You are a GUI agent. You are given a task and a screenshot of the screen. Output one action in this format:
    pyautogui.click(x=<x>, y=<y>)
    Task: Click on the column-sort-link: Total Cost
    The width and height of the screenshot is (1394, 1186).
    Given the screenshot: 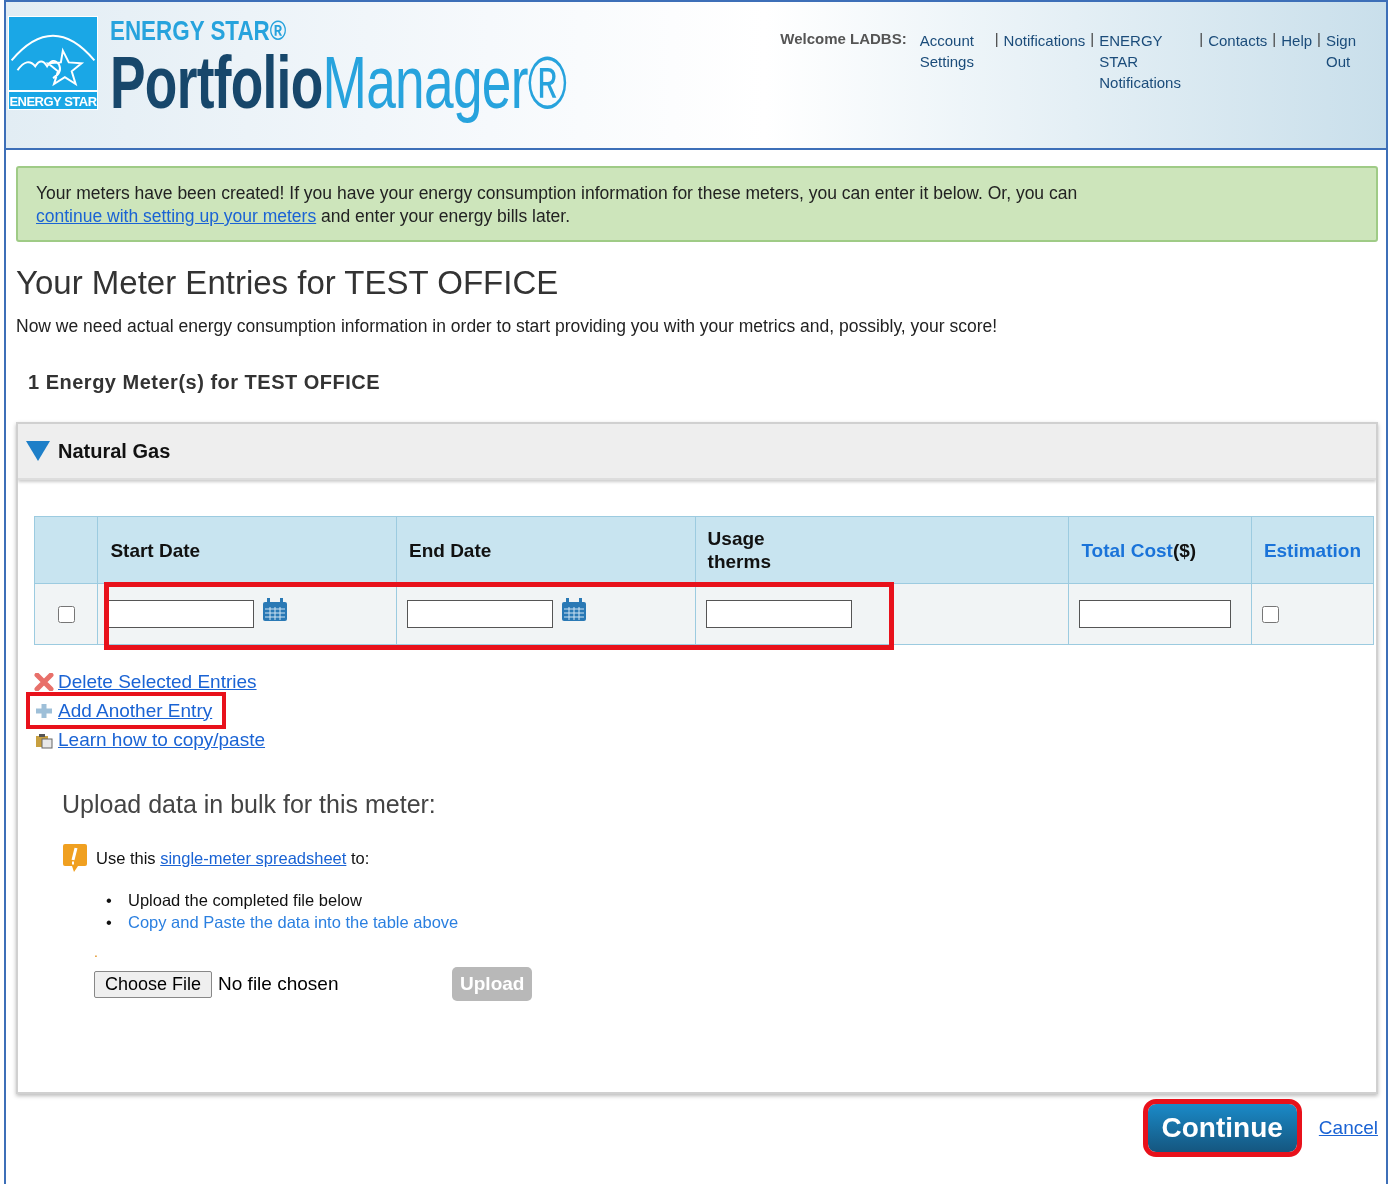 What is the action you would take?
    pyautogui.click(x=1127, y=550)
    